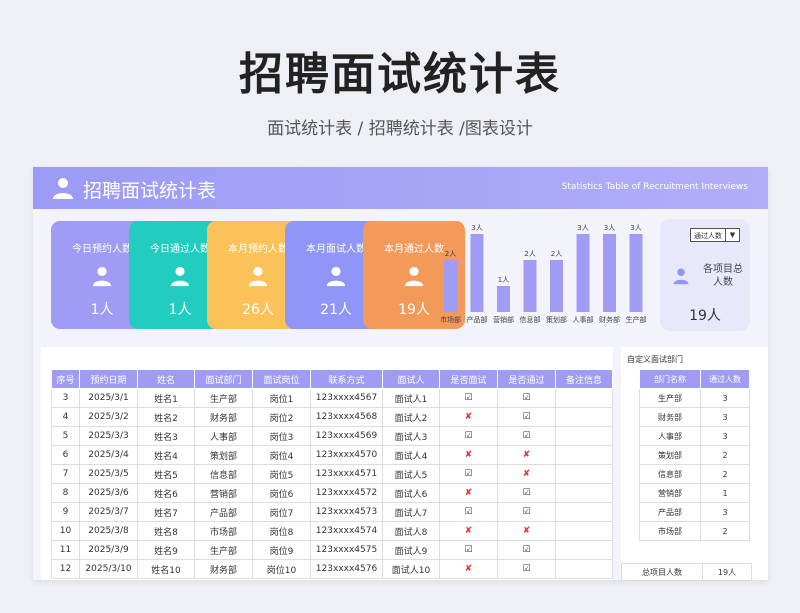 This screenshot has width=800, height=613. Describe the element at coordinates (166, 398) in the screenshot. I see `table-cell: 姓名1` at that location.